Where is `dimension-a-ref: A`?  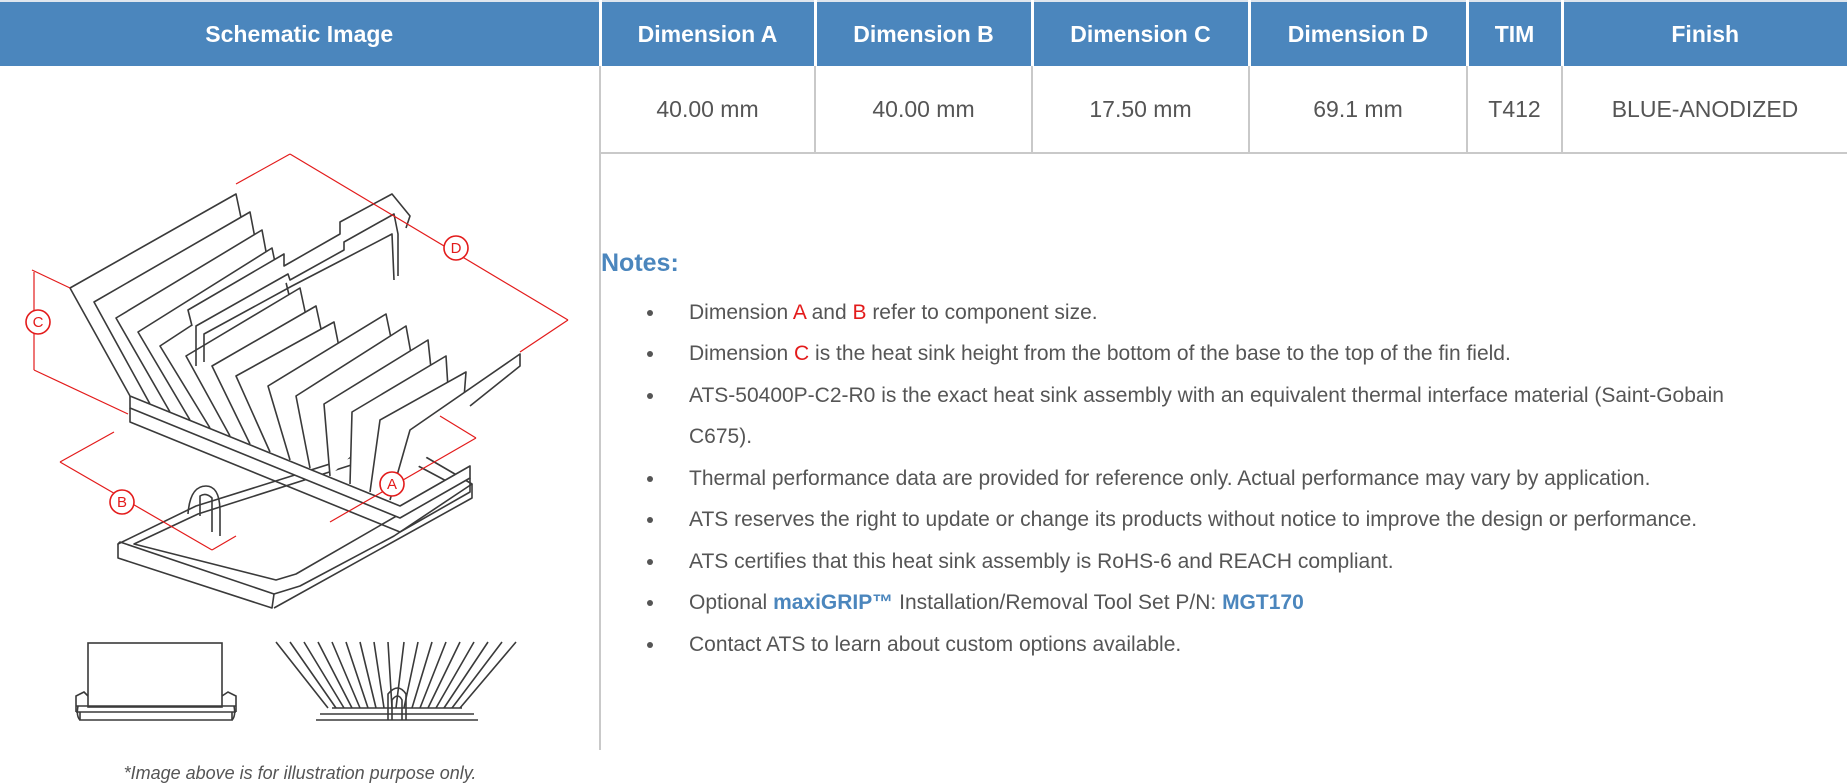
dimension-a-ref: A is located at coordinates (799, 312).